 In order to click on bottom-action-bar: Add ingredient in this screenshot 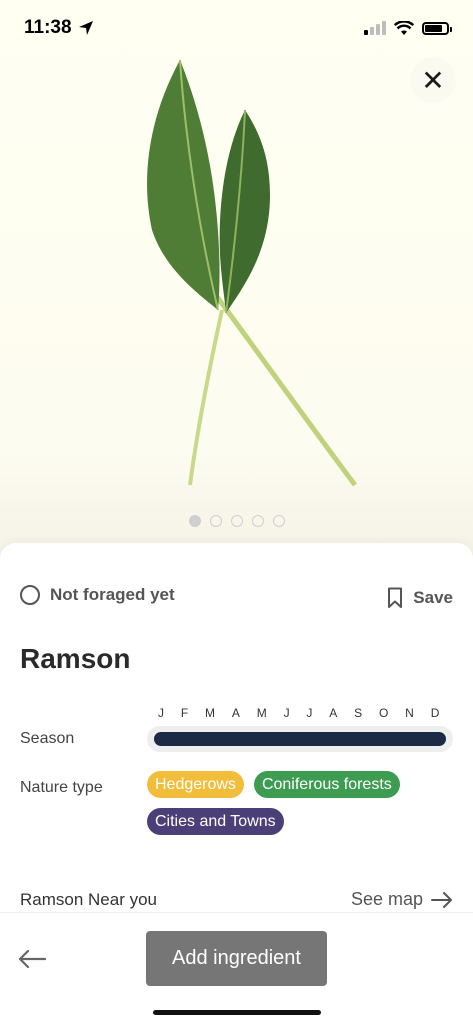, I will do `click(236, 968)`.